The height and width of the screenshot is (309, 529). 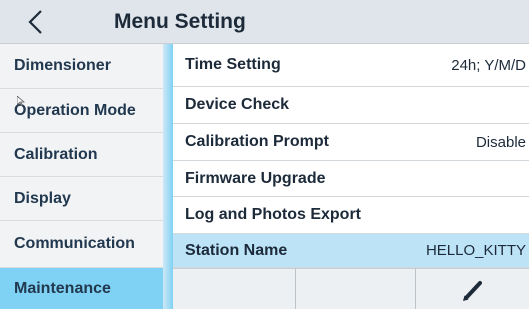 I want to click on setting-label: Device Check, so click(x=237, y=104).